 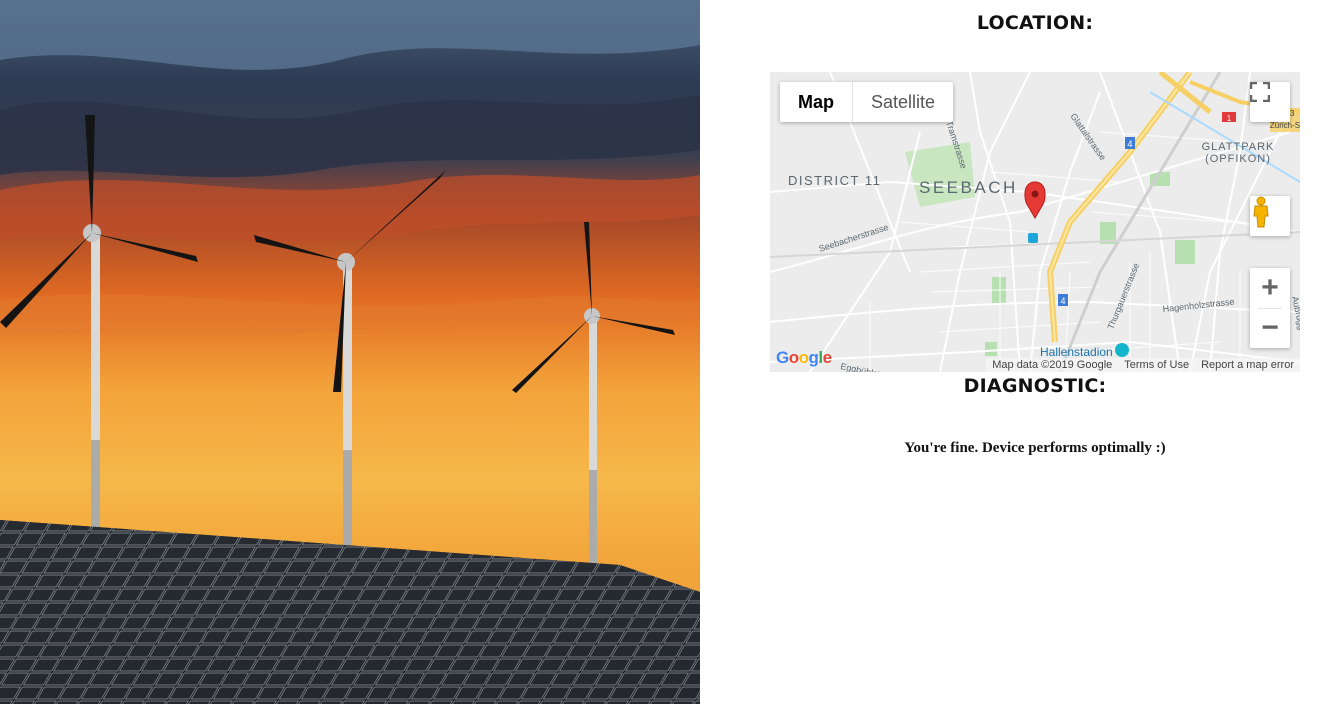 I want to click on fullscreen-button, so click(x=1270, y=102).